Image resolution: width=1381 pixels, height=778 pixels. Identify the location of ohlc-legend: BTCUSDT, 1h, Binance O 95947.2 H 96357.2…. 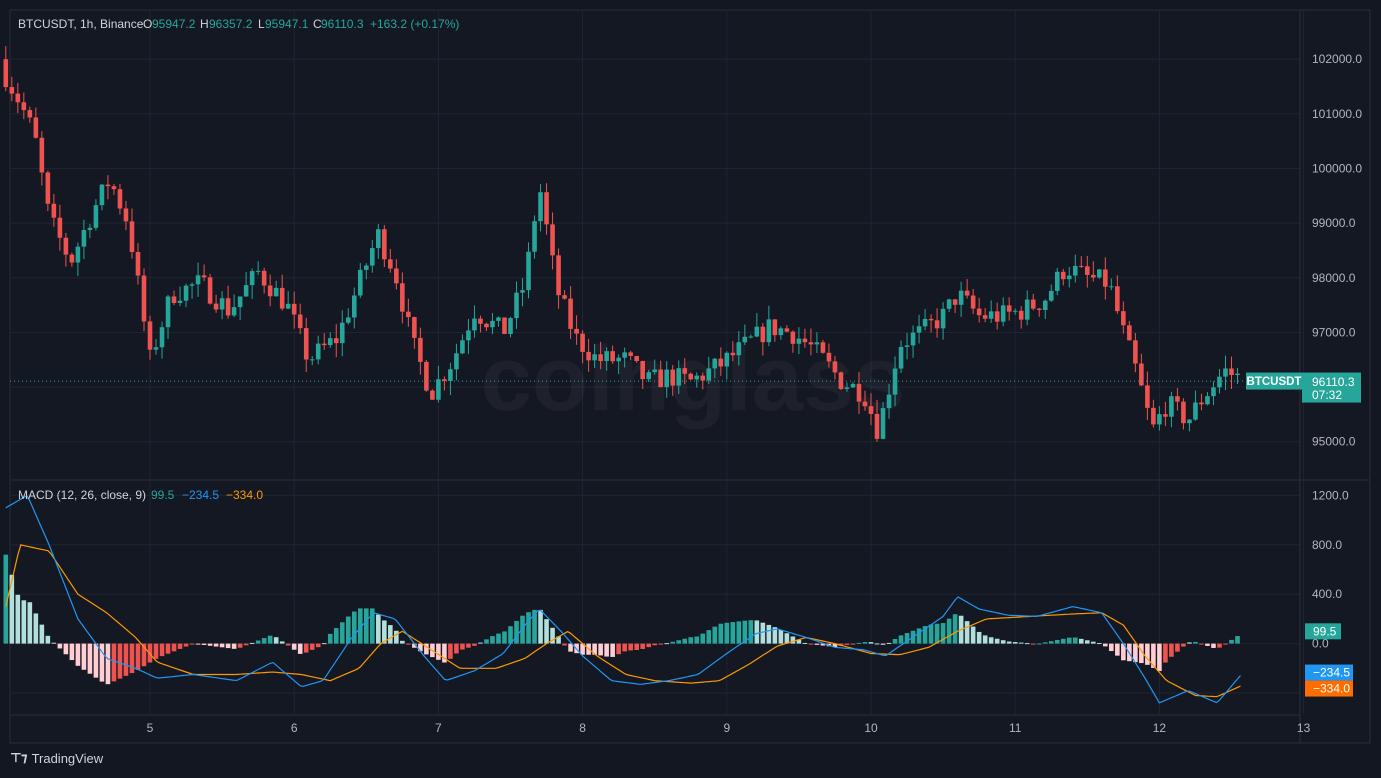
(238, 24).